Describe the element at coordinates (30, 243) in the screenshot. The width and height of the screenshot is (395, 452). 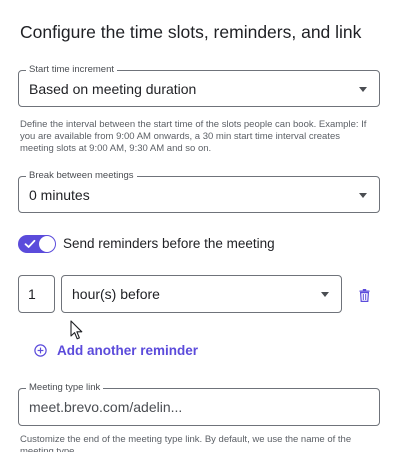
I see `check-icon` at that location.